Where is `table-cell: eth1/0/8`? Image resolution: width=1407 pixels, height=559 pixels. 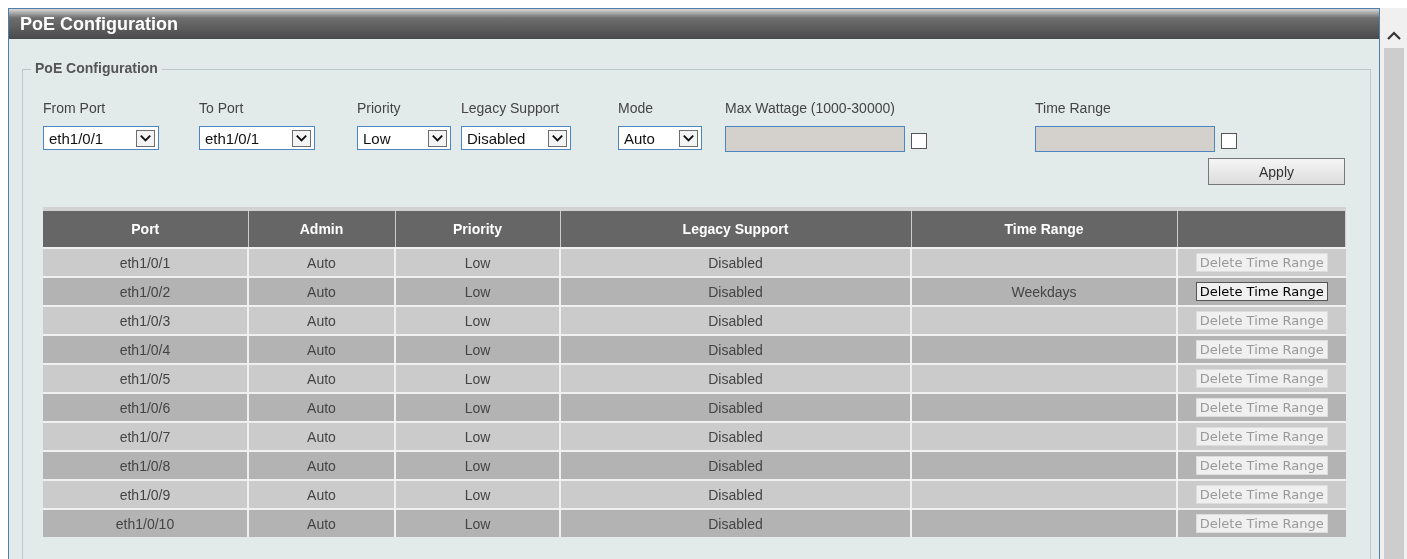 table-cell: eth1/0/8 is located at coordinates (145, 465).